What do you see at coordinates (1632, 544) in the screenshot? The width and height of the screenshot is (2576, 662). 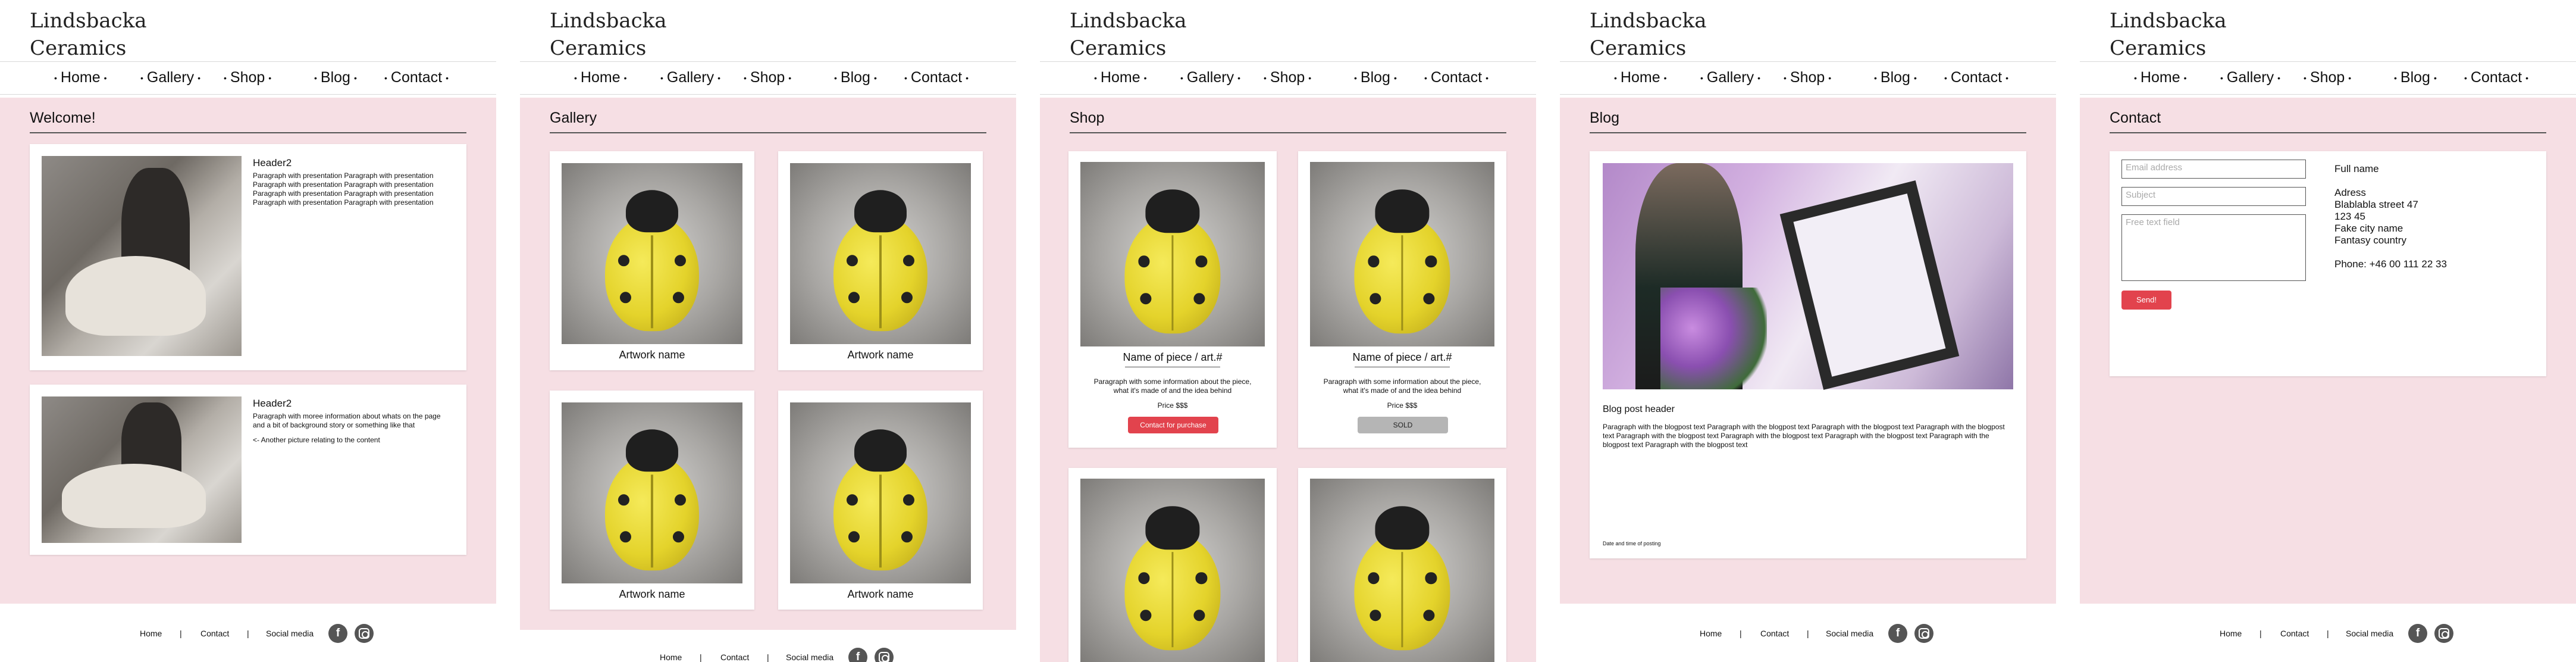 I see `post-date: Date and time of posting` at bounding box center [1632, 544].